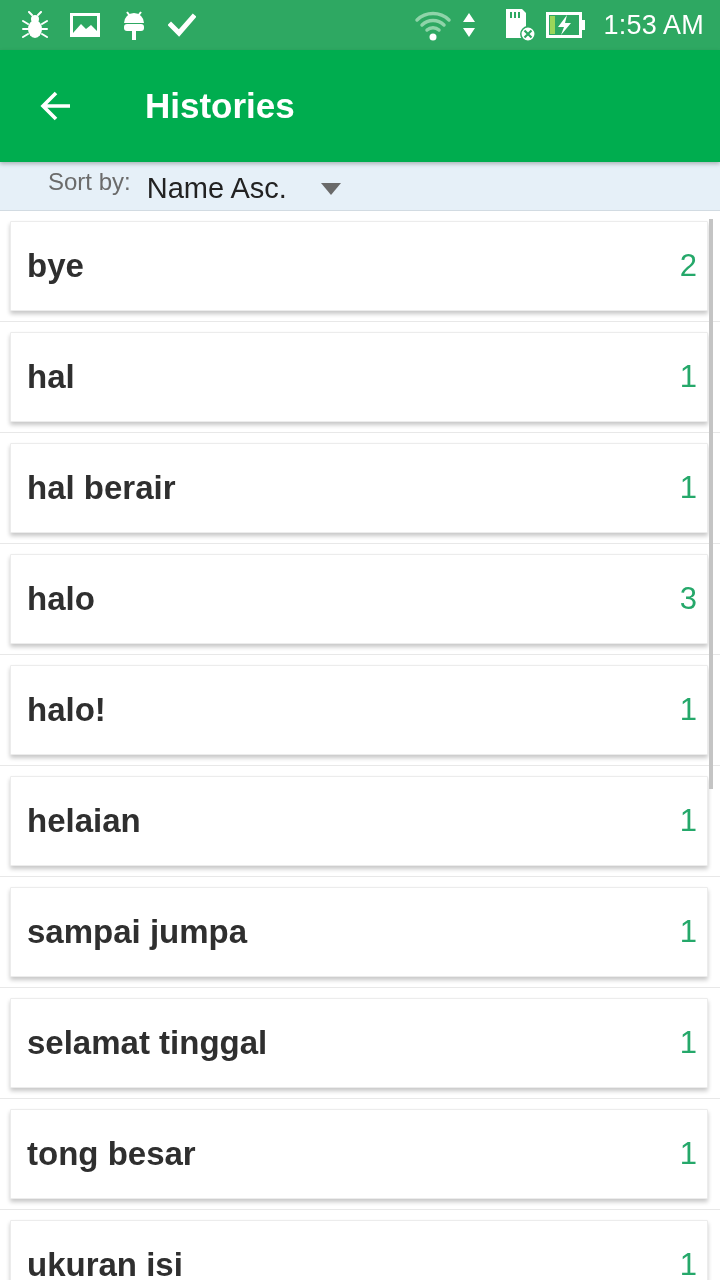 This screenshot has height=1280, width=720. I want to click on history-word: hal, so click(51, 377).